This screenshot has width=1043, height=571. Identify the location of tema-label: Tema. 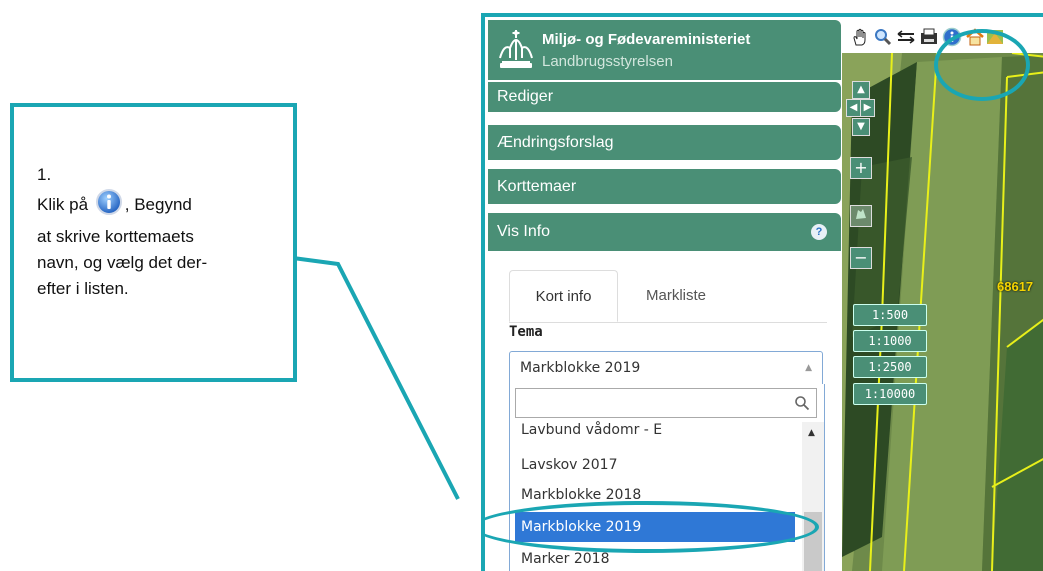
(526, 332).